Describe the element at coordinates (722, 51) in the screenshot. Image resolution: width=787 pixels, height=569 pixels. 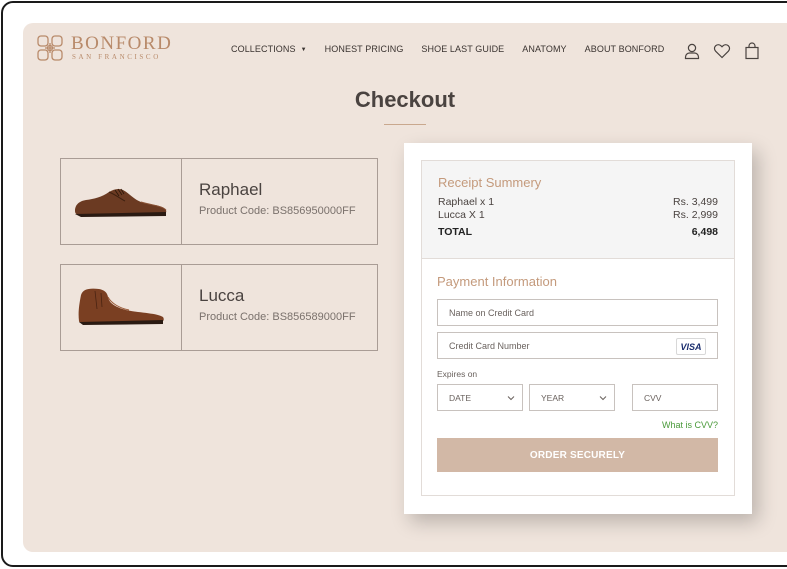
I see `heart-icon` at that location.